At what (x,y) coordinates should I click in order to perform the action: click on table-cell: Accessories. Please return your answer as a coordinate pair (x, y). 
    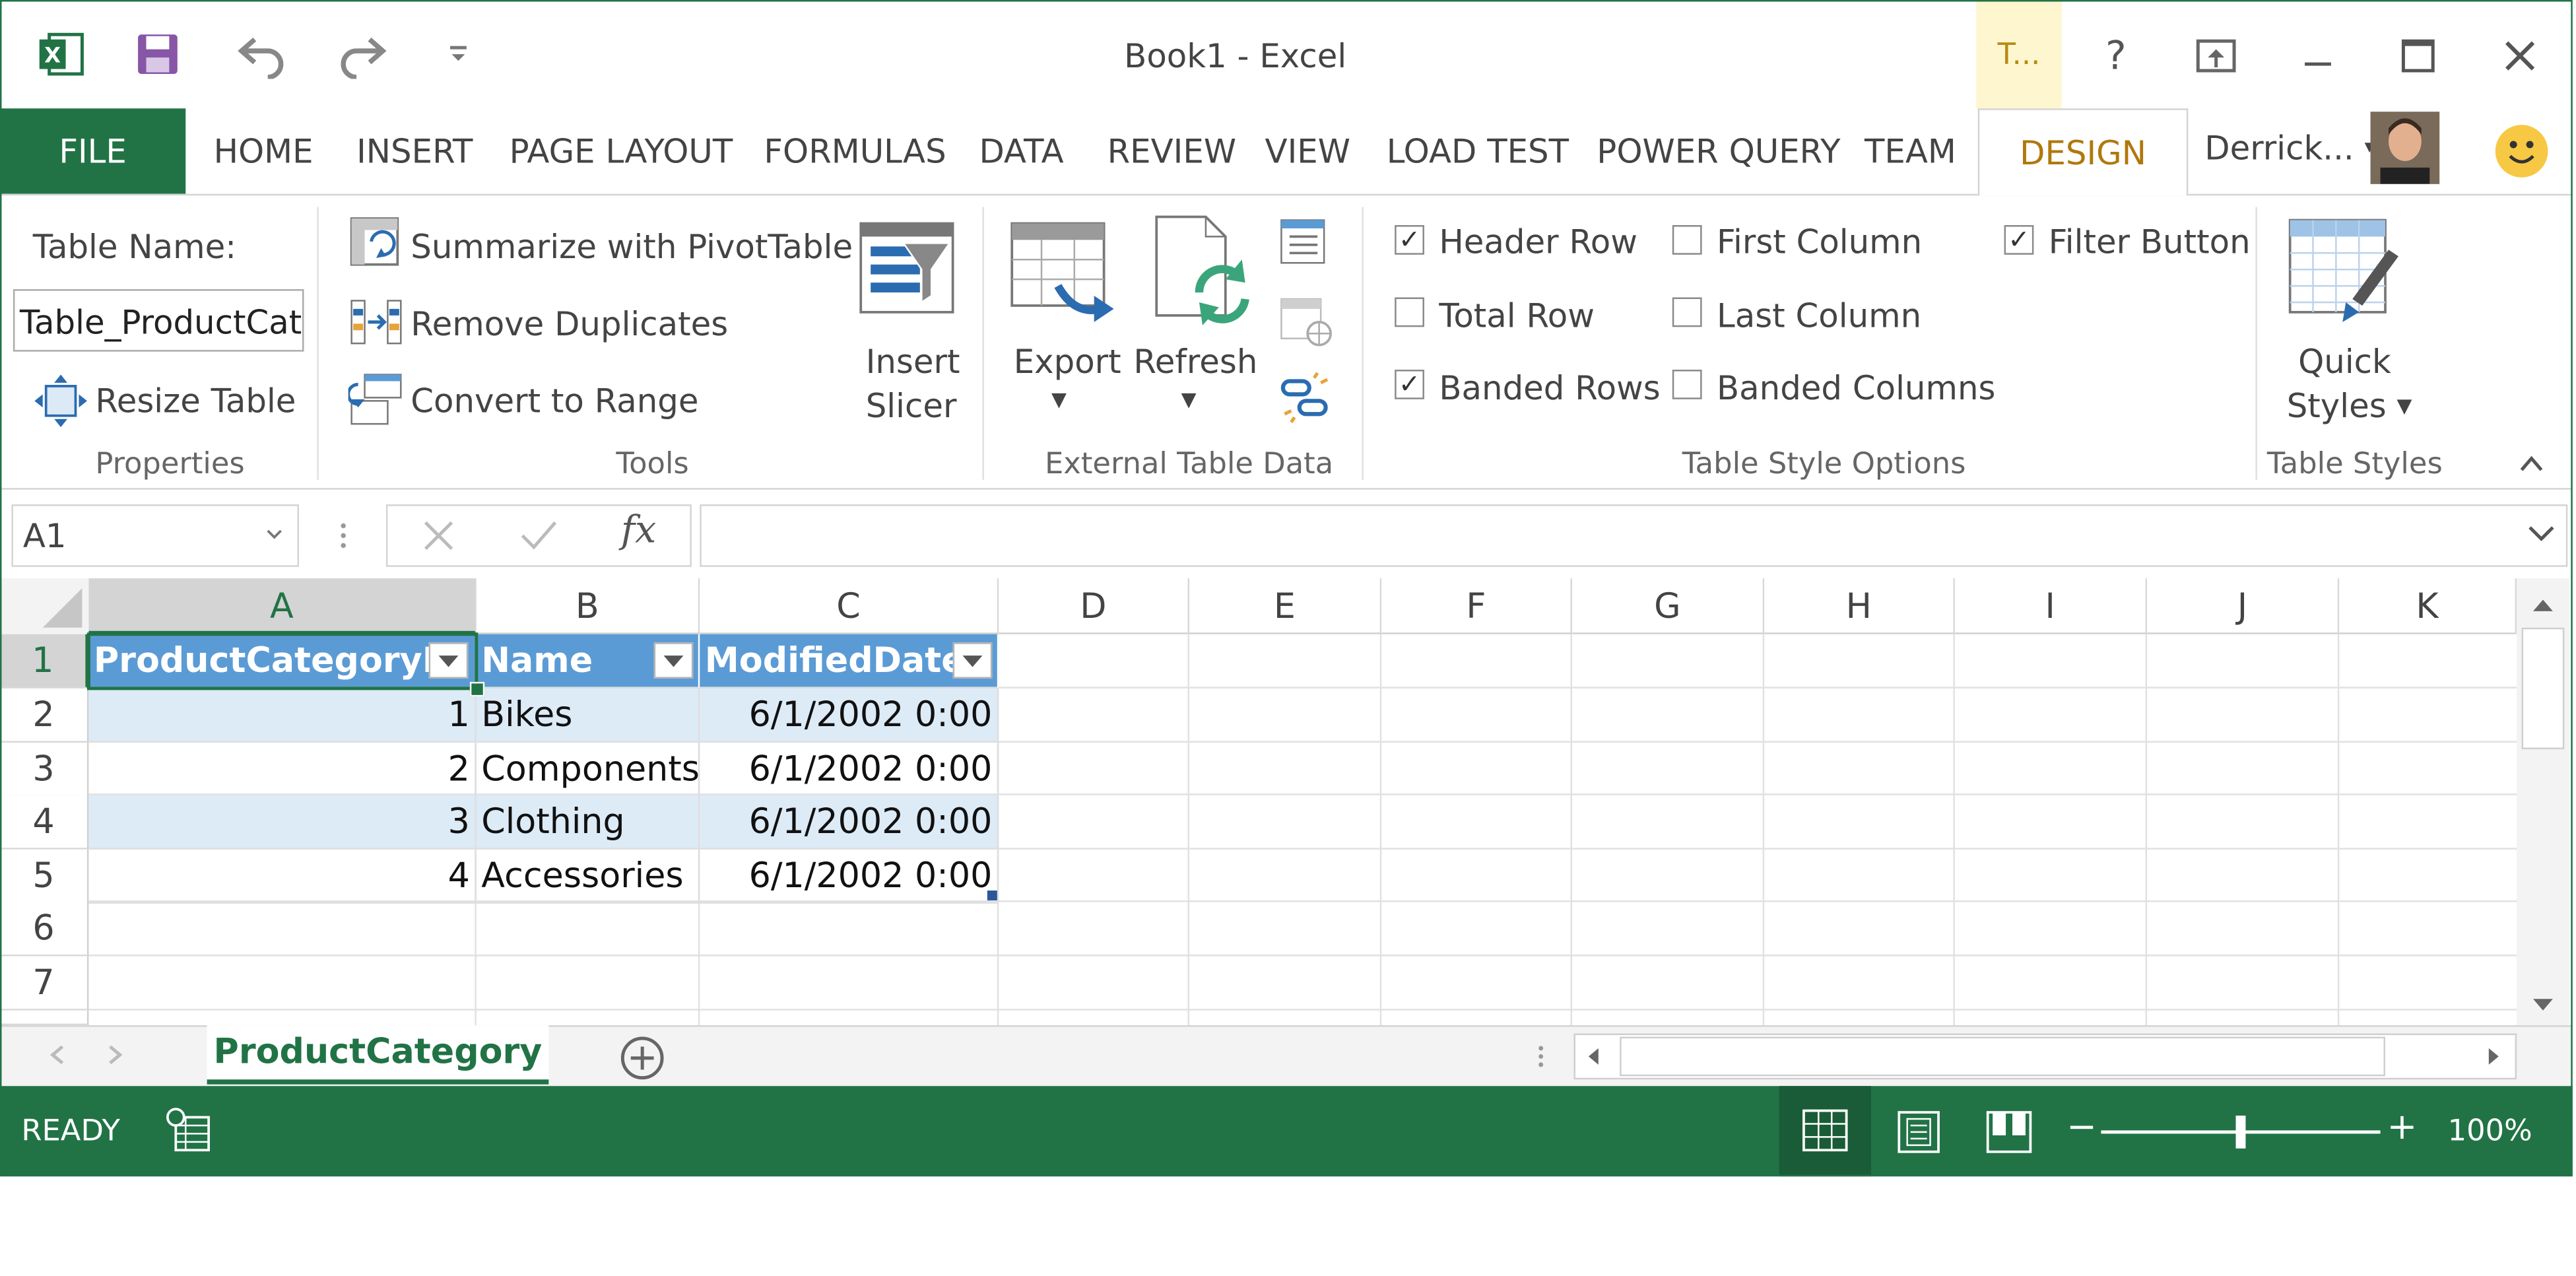
    Looking at the image, I should click on (588, 876).